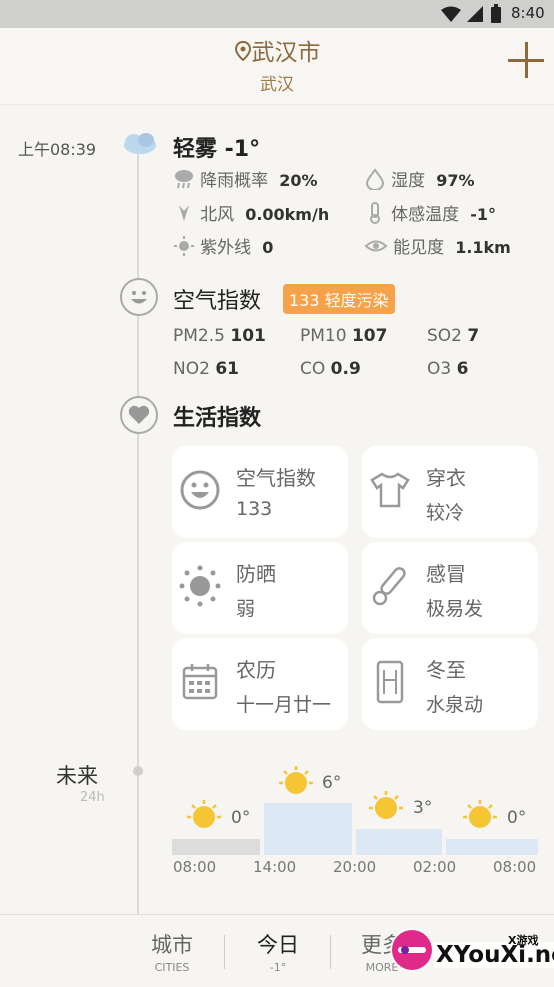 The width and height of the screenshot is (554, 987). What do you see at coordinates (375, 179) in the screenshot?
I see `droplet-icon` at bounding box center [375, 179].